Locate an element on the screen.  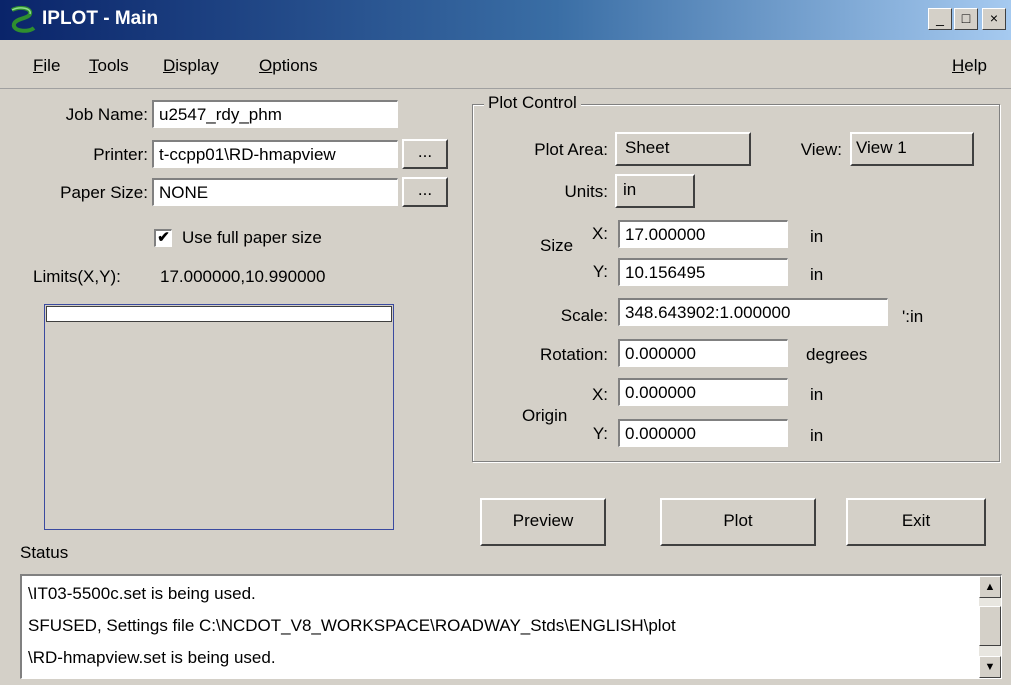
menu-tools: Tools is located at coordinates (109, 66).